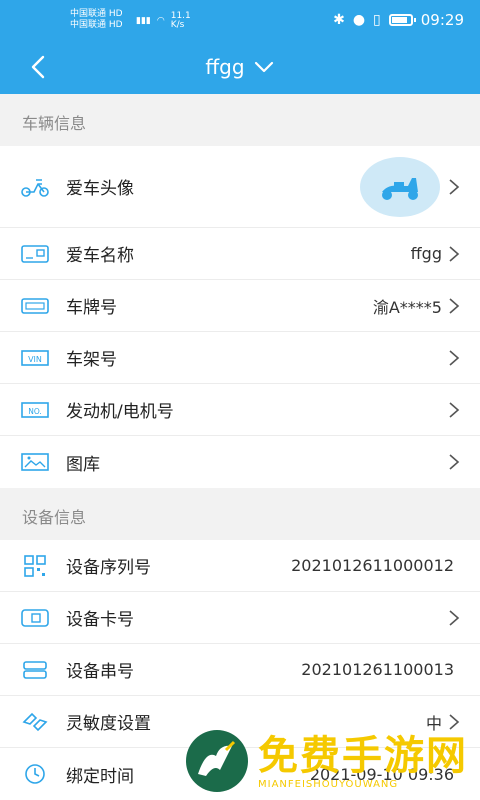 Image resolution: width=480 pixels, height=800 pixels. What do you see at coordinates (91, 360) in the screenshot?
I see `row-label: 车架号` at bounding box center [91, 360].